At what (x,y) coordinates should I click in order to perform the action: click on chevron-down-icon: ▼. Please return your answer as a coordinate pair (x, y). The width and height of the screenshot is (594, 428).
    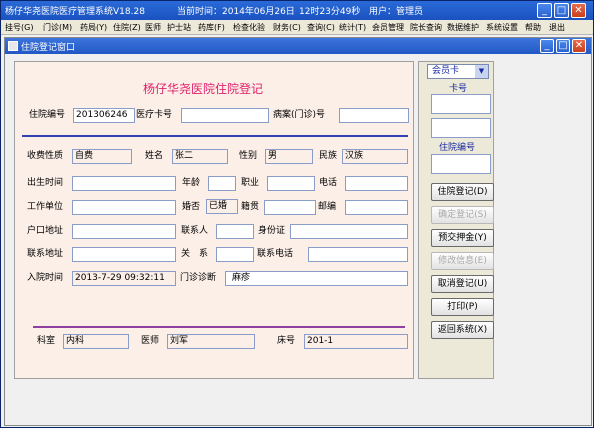
    Looking at the image, I should click on (481, 71).